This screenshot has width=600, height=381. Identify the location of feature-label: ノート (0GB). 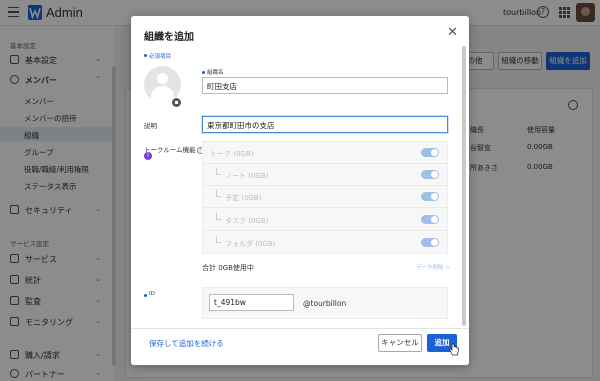
(247, 176).